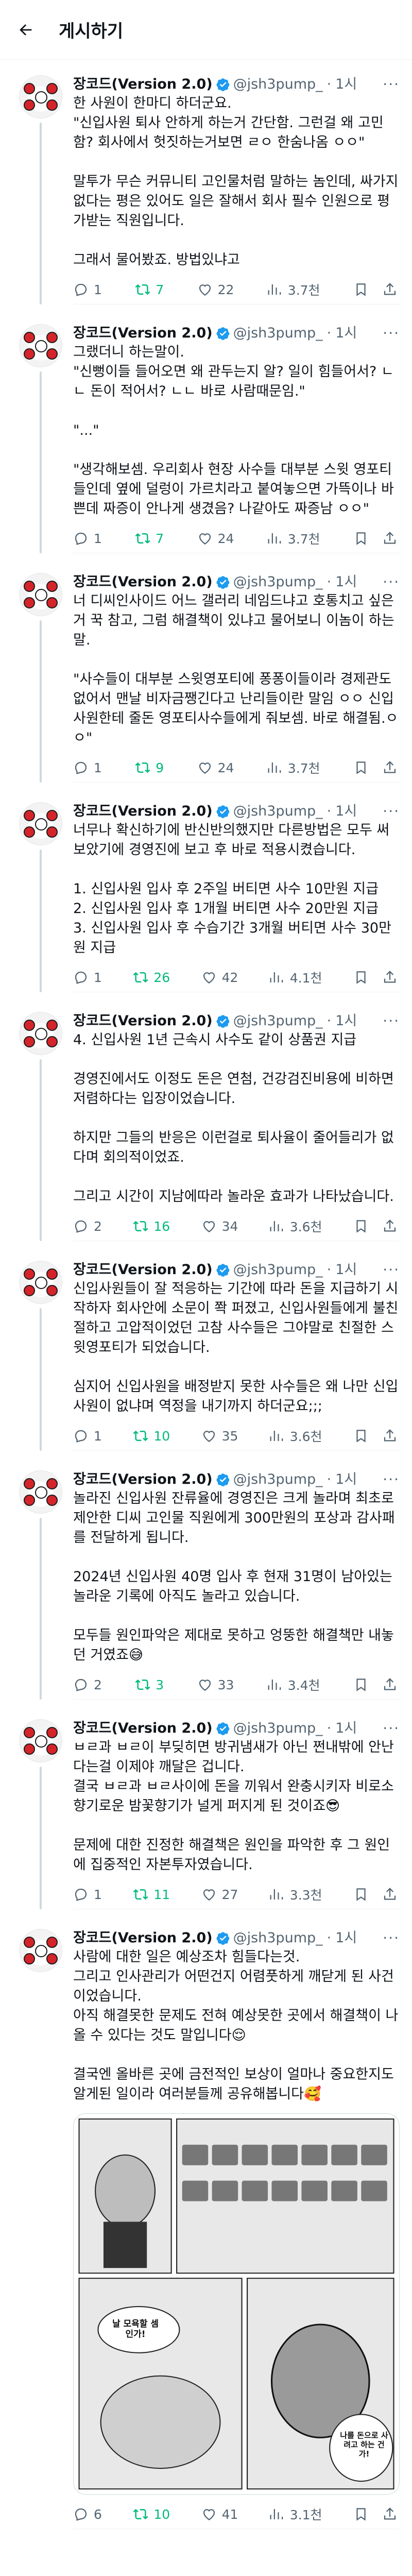 This screenshot has height=2576, width=412. Describe the element at coordinates (25, 30) in the screenshot. I see `arrow-left-icon` at that location.